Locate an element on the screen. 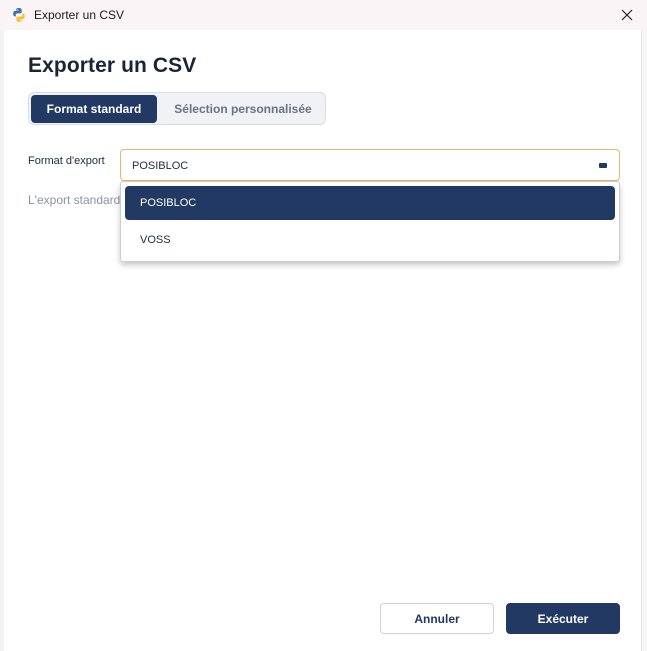 The width and height of the screenshot is (647, 651). format-dropdown-list: POSIBLOC VOSS is located at coordinates (370, 221).